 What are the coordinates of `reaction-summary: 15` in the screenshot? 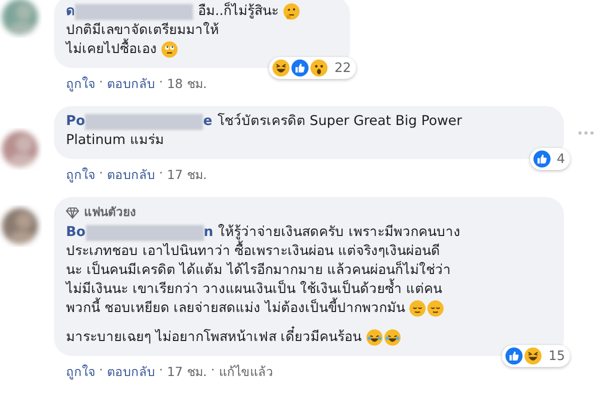 It's located at (536, 356).